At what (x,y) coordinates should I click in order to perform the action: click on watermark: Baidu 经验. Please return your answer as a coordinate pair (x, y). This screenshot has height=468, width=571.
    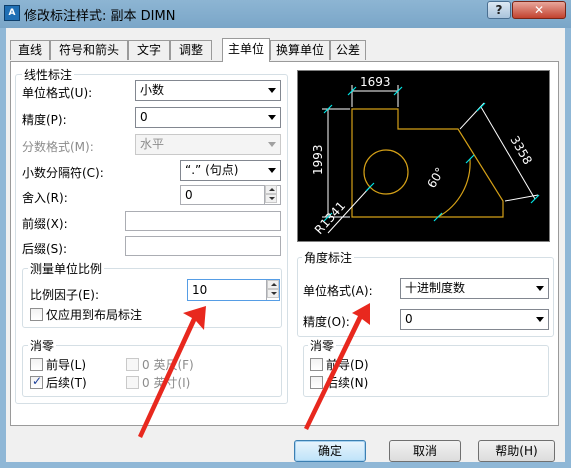
    Looking at the image, I should click on (512, 413).